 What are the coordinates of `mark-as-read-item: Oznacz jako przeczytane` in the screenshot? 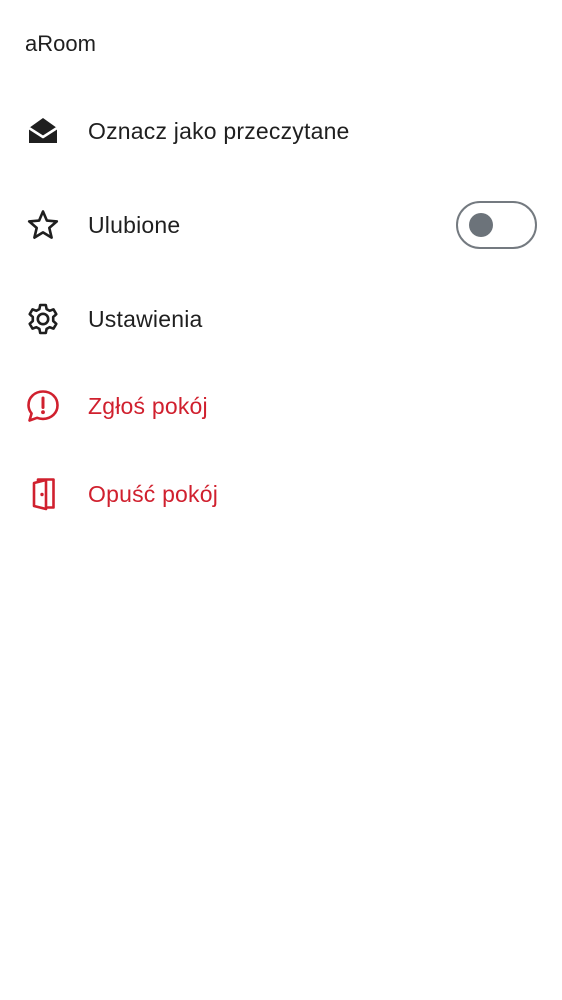 It's located at (281, 131).